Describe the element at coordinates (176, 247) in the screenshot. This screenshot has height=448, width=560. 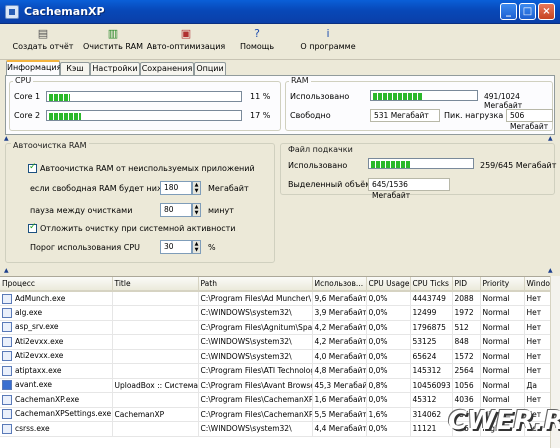
I see `cpu-threshold-input: 30` at that location.